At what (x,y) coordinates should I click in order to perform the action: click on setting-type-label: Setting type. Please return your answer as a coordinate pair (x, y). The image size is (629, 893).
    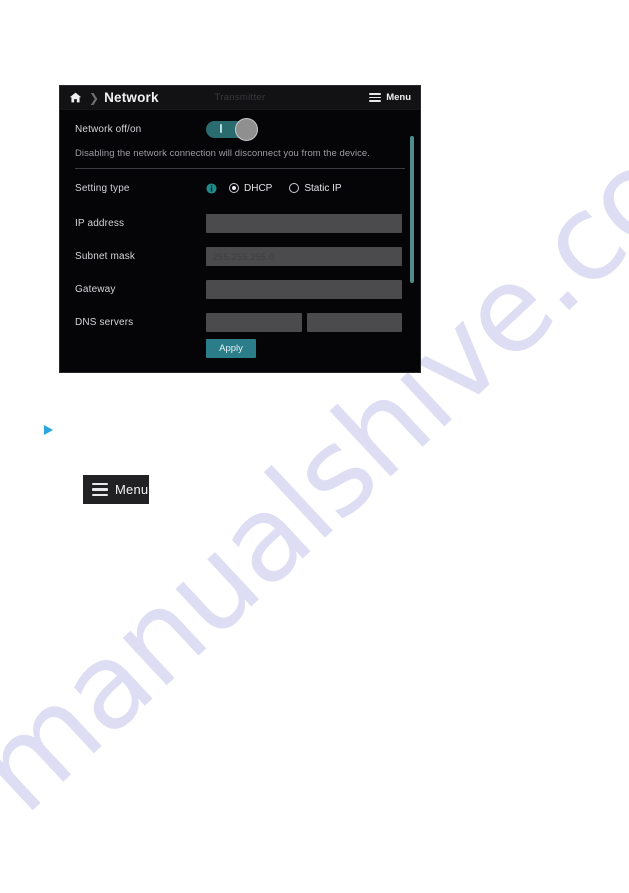
    Looking at the image, I should click on (102, 188).